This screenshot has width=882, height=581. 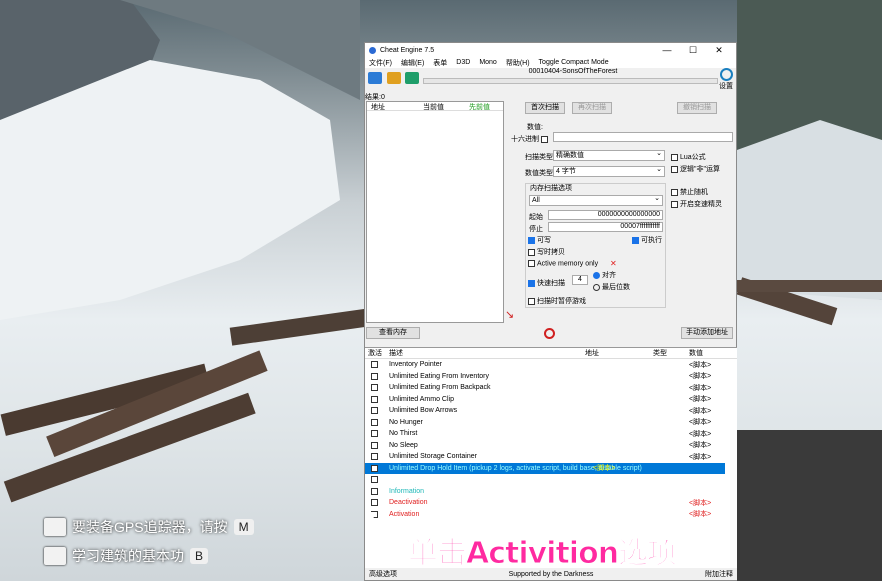 What do you see at coordinates (375, 78) in the screenshot?
I see `open-process-icon` at bounding box center [375, 78].